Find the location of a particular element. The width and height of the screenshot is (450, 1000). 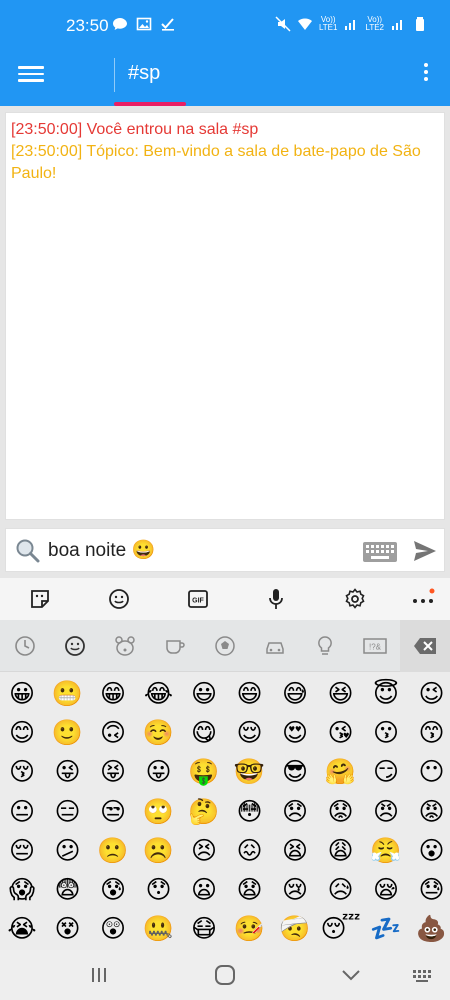

food-icon is located at coordinates (175, 646).